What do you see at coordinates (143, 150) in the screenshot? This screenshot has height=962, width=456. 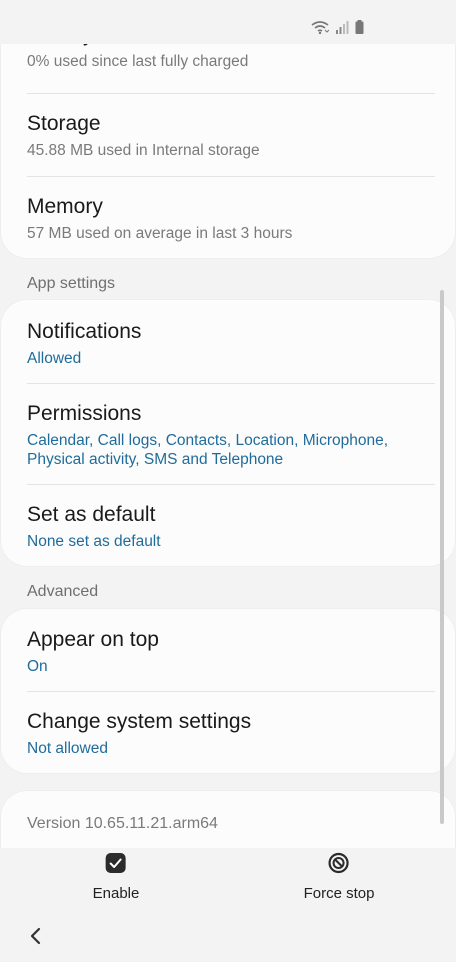 I see `storage-subtitle: 45.88 MB used in Internal storage` at bounding box center [143, 150].